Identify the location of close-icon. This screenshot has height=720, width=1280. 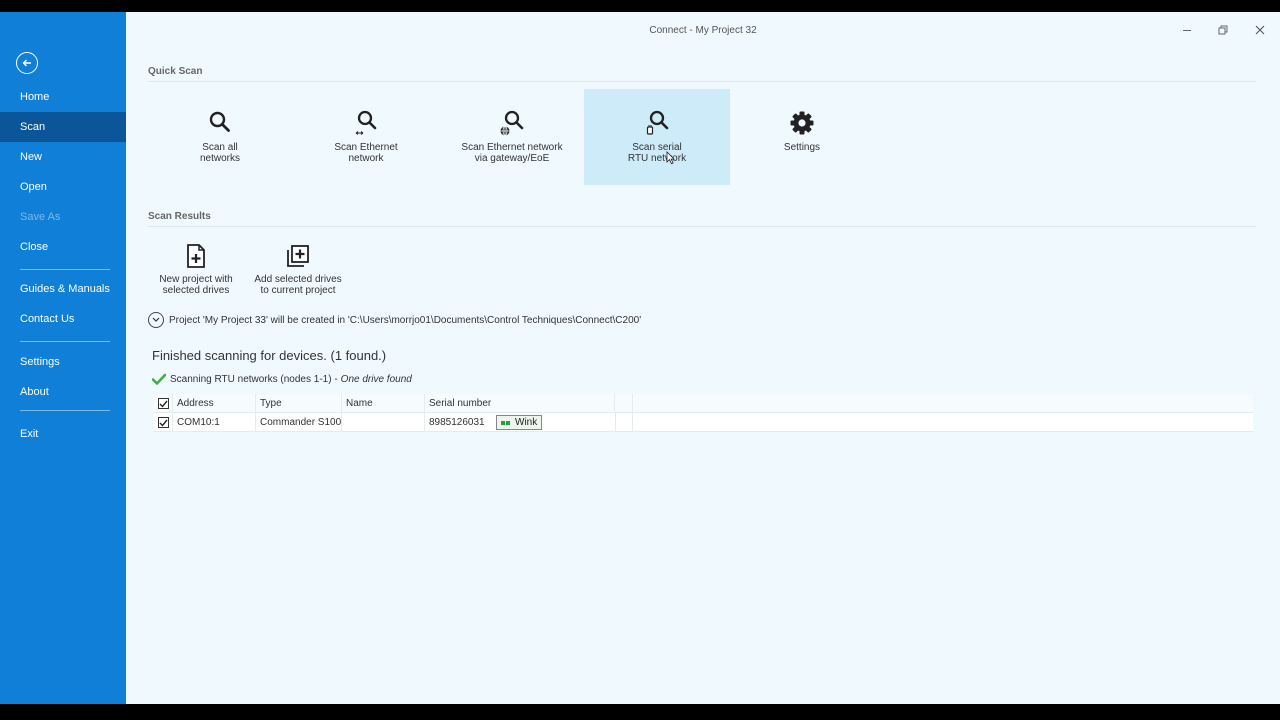
(1260, 30).